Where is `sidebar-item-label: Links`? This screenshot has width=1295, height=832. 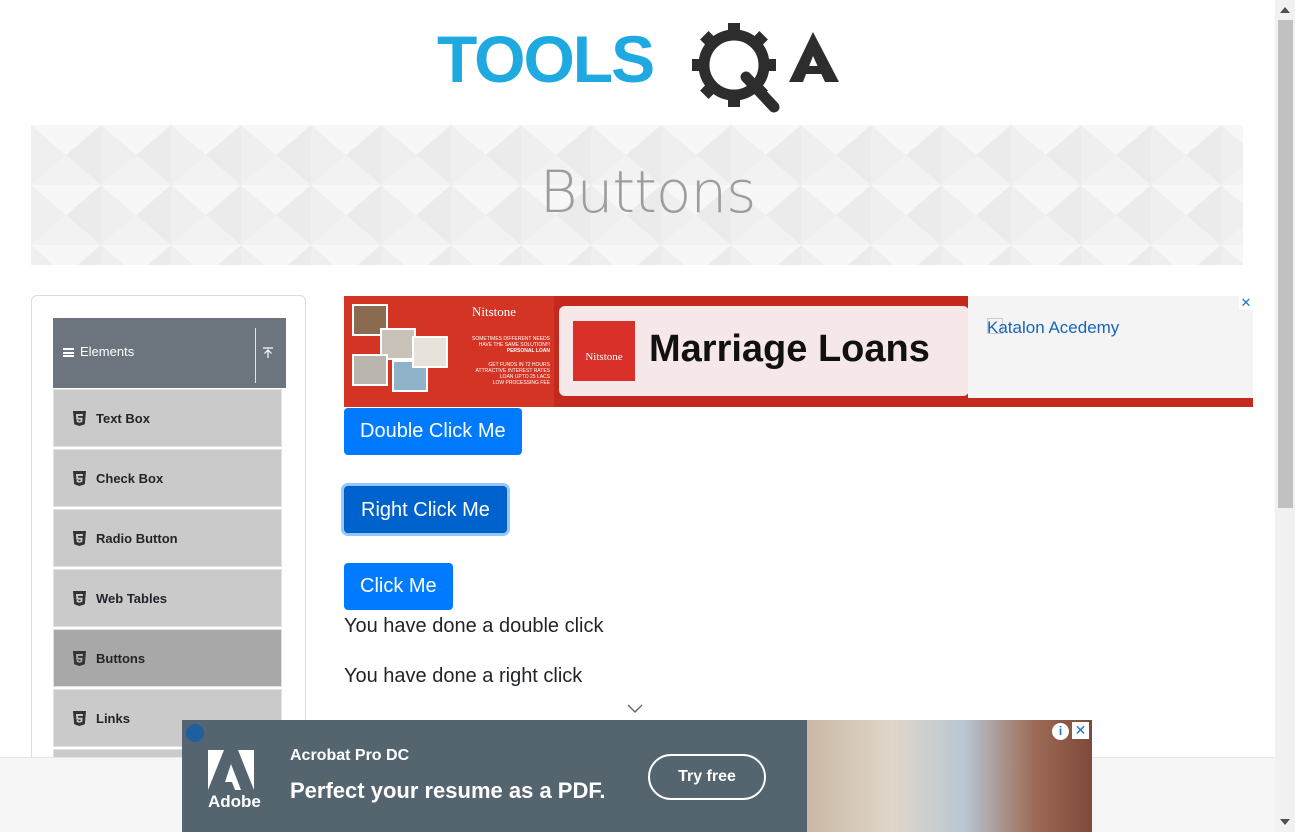 sidebar-item-label: Links is located at coordinates (113, 718).